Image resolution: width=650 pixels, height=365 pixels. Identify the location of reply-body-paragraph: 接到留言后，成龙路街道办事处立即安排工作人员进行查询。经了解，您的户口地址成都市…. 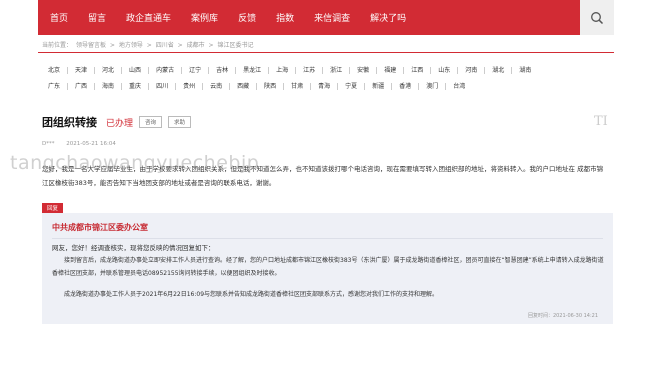
(328, 267).